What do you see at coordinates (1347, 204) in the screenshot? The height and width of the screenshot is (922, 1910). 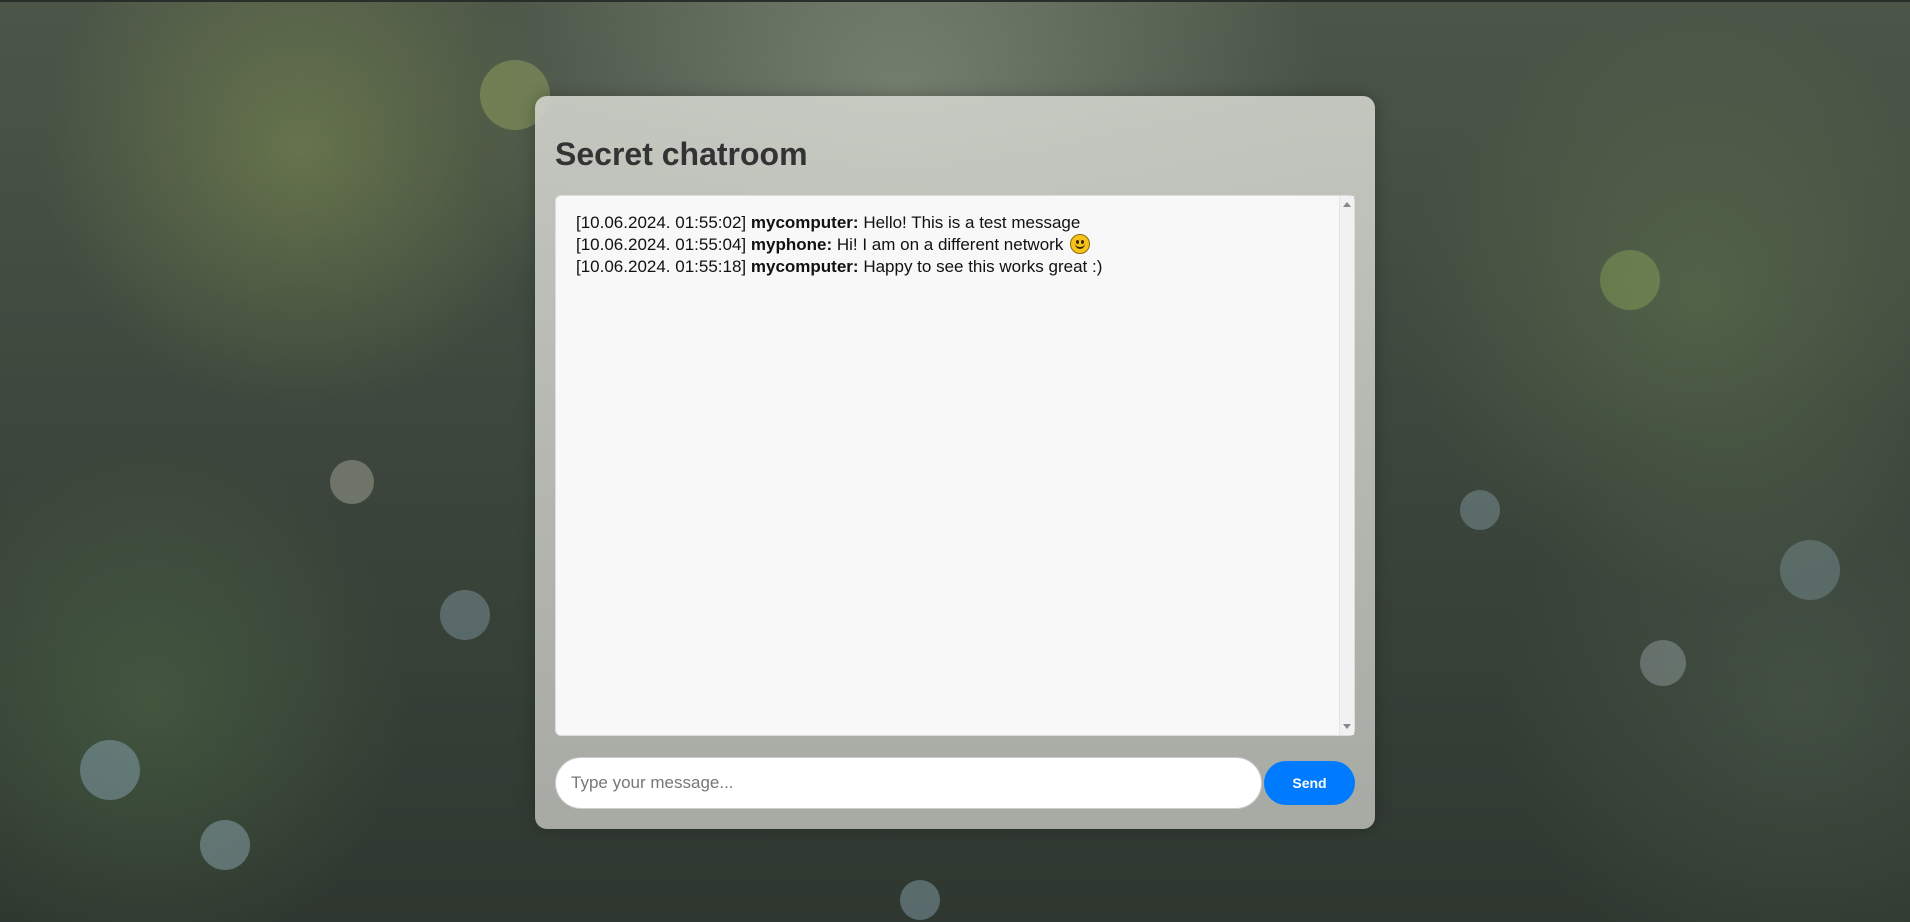 I see `scroll-up-arrow-icon` at bounding box center [1347, 204].